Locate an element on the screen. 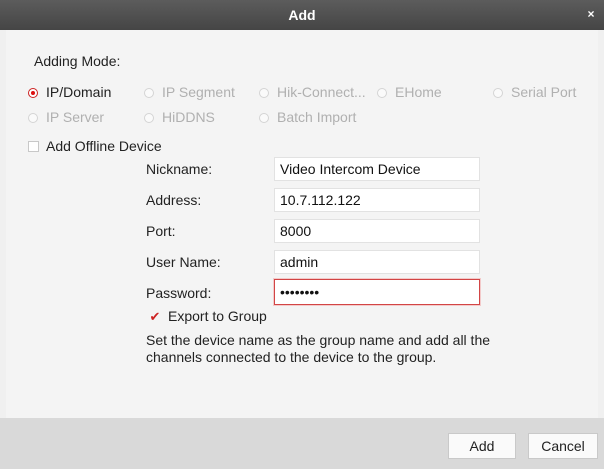 The height and width of the screenshot is (469, 604). export-label: Export to Group is located at coordinates (217, 316).